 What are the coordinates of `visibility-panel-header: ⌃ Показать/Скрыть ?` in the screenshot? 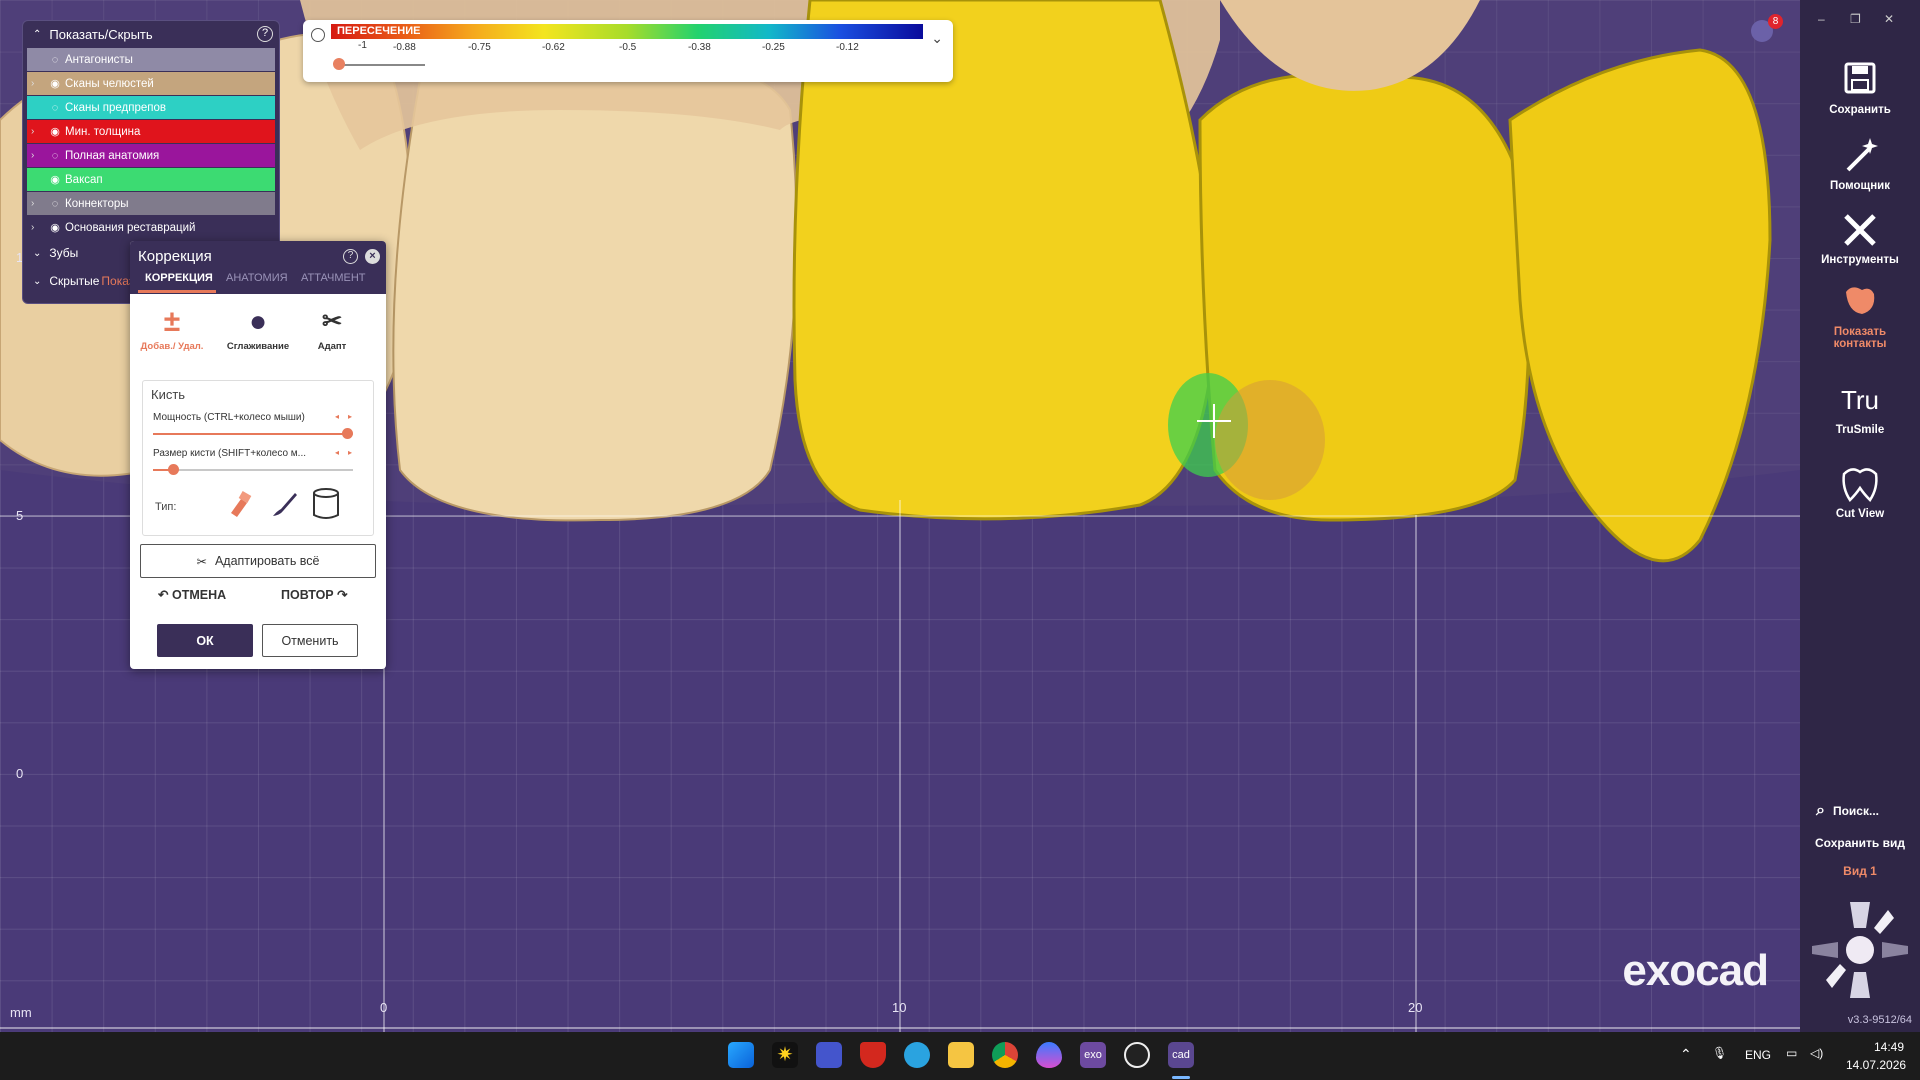 It's located at (151, 34).